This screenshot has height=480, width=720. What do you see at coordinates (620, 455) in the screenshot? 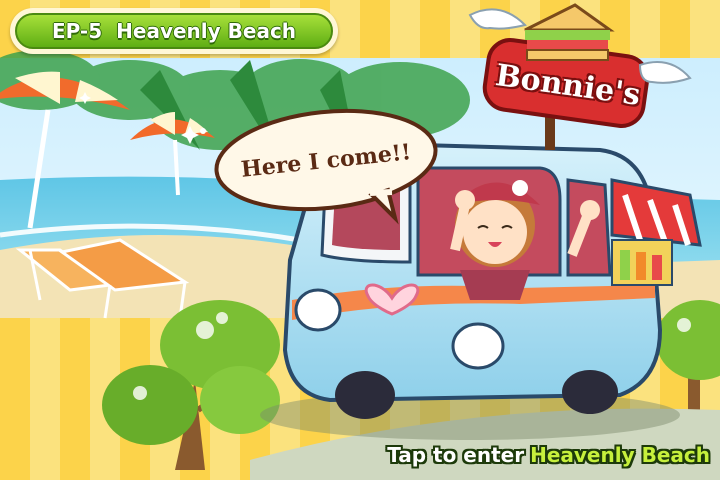
I see `prompt-destination: Heavenly Beach` at bounding box center [620, 455].